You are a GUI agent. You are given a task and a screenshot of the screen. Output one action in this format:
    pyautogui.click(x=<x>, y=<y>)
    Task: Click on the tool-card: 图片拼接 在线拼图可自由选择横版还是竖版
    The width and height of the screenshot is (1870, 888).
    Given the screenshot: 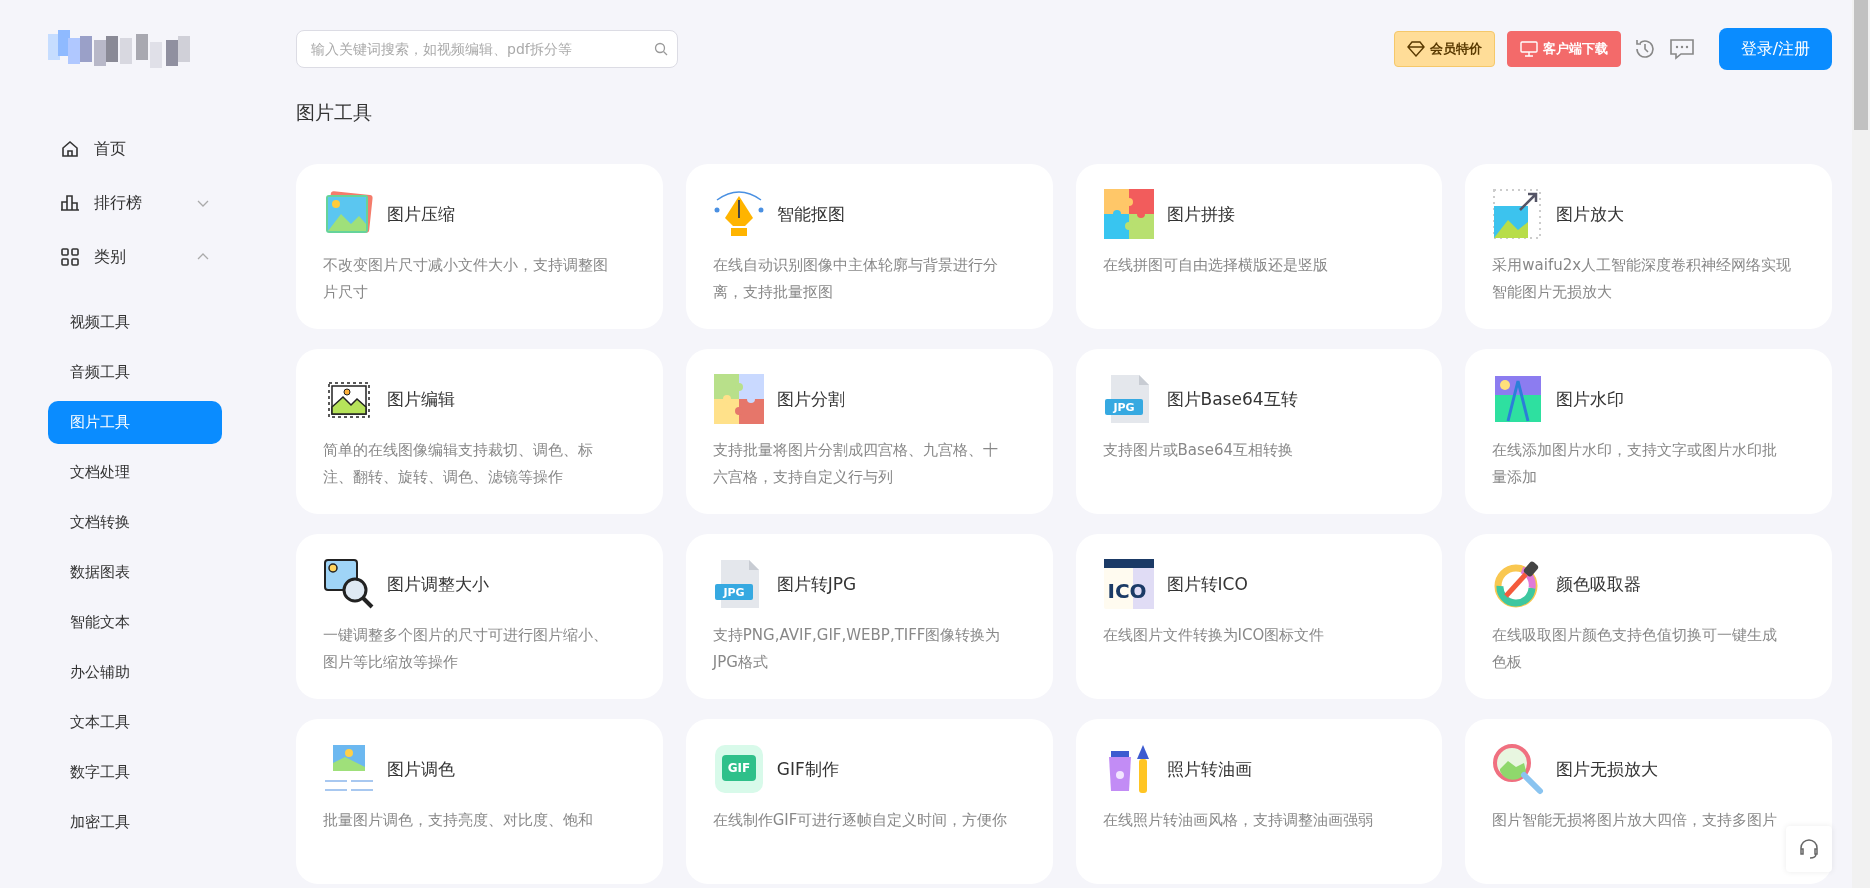 What is the action you would take?
    pyautogui.click(x=1259, y=246)
    